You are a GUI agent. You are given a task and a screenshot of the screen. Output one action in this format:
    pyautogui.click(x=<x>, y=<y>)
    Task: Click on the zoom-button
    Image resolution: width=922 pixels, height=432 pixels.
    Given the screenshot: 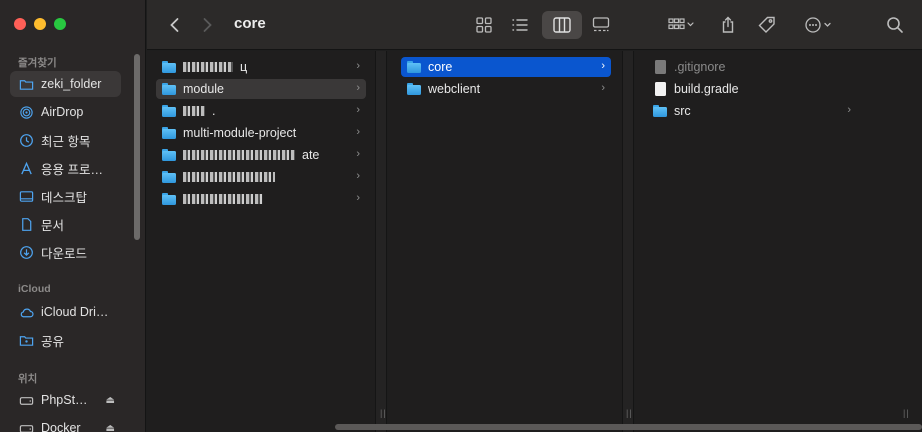 What is the action you would take?
    pyautogui.click(x=60, y=24)
    